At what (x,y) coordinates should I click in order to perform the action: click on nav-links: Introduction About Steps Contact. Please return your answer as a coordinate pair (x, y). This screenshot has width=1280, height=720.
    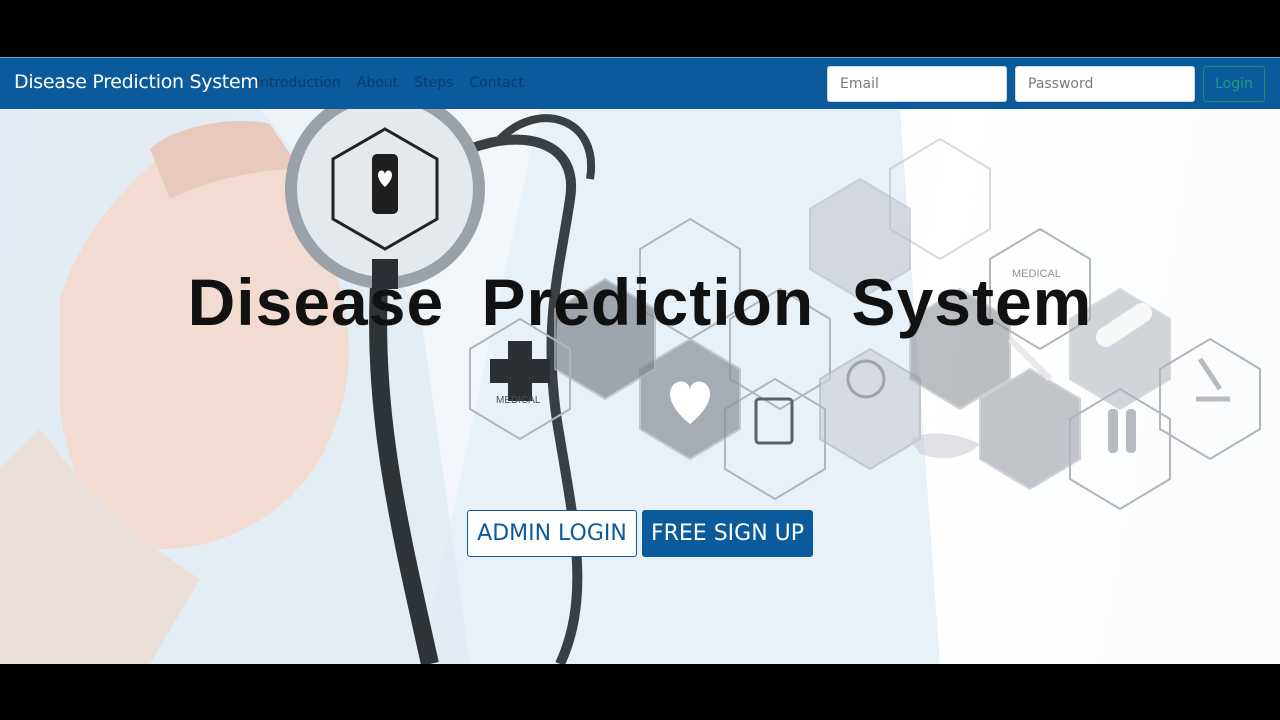
    Looking at the image, I should click on (390, 83).